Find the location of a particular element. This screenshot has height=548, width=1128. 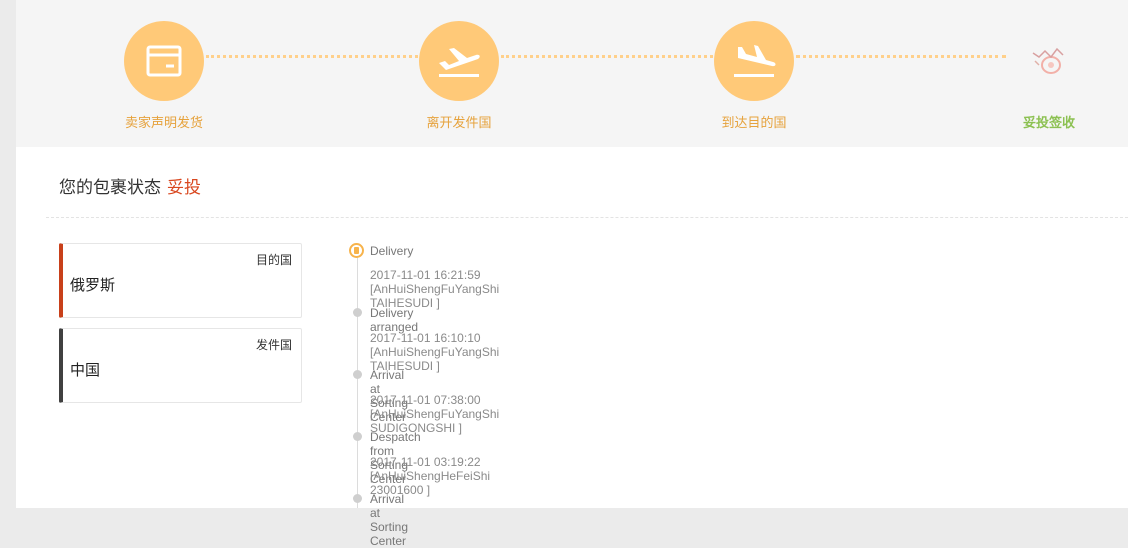

origin-country-name: 中国 is located at coordinates (85, 370).